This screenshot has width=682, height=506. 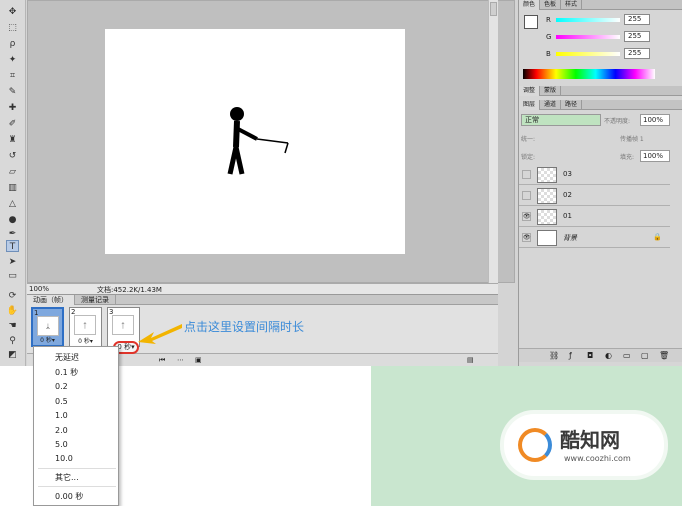 What do you see at coordinates (549, 37) in the screenshot?
I see `g-label: G` at bounding box center [549, 37].